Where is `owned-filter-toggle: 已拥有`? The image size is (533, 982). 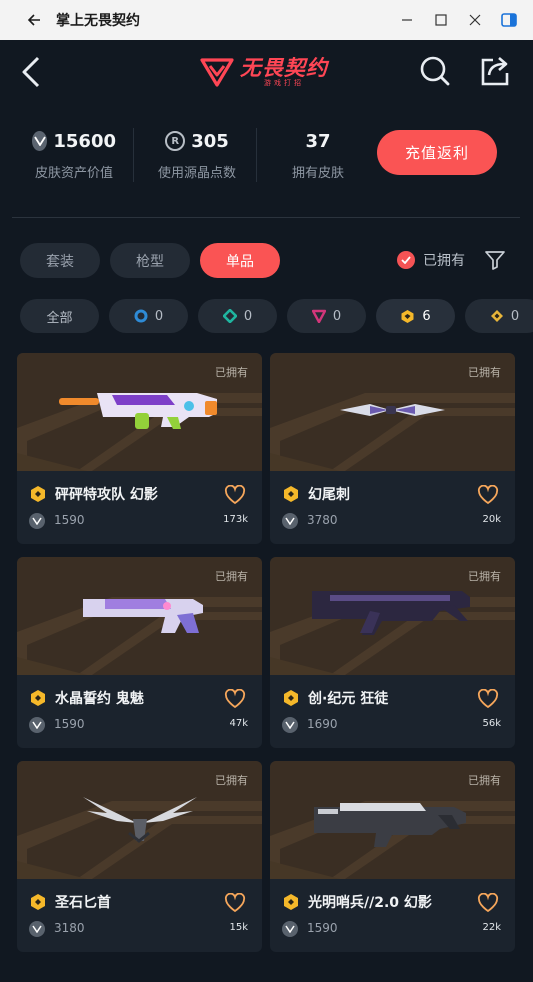
owned-filter-toggle: 已拥有 is located at coordinates (431, 260).